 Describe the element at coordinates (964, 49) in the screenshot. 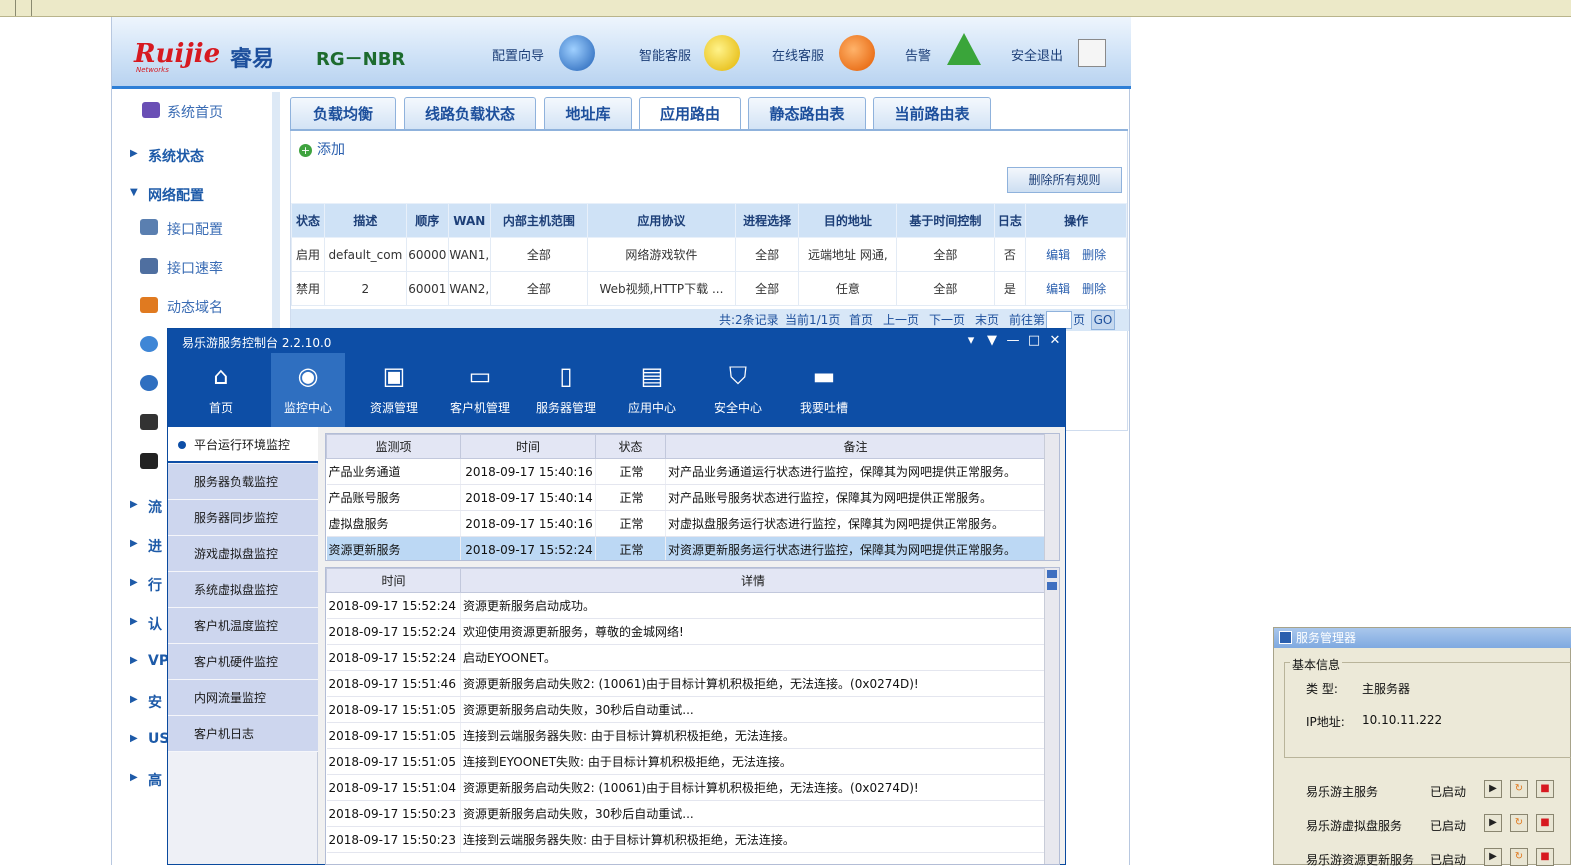

I see `alarm-triangle-icon` at that location.